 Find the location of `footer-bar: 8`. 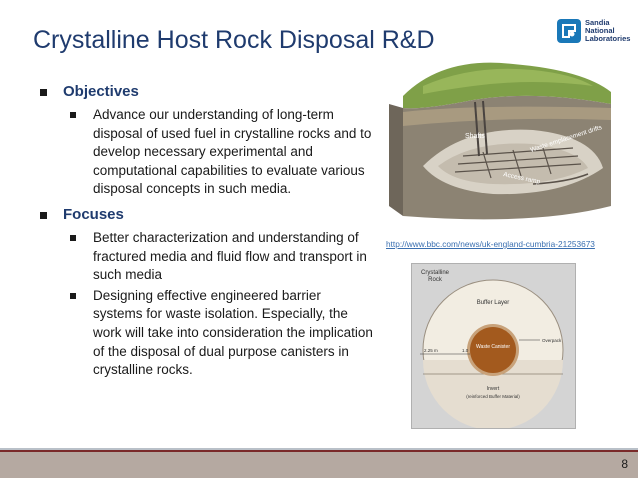

footer-bar: 8 is located at coordinates (319, 464).